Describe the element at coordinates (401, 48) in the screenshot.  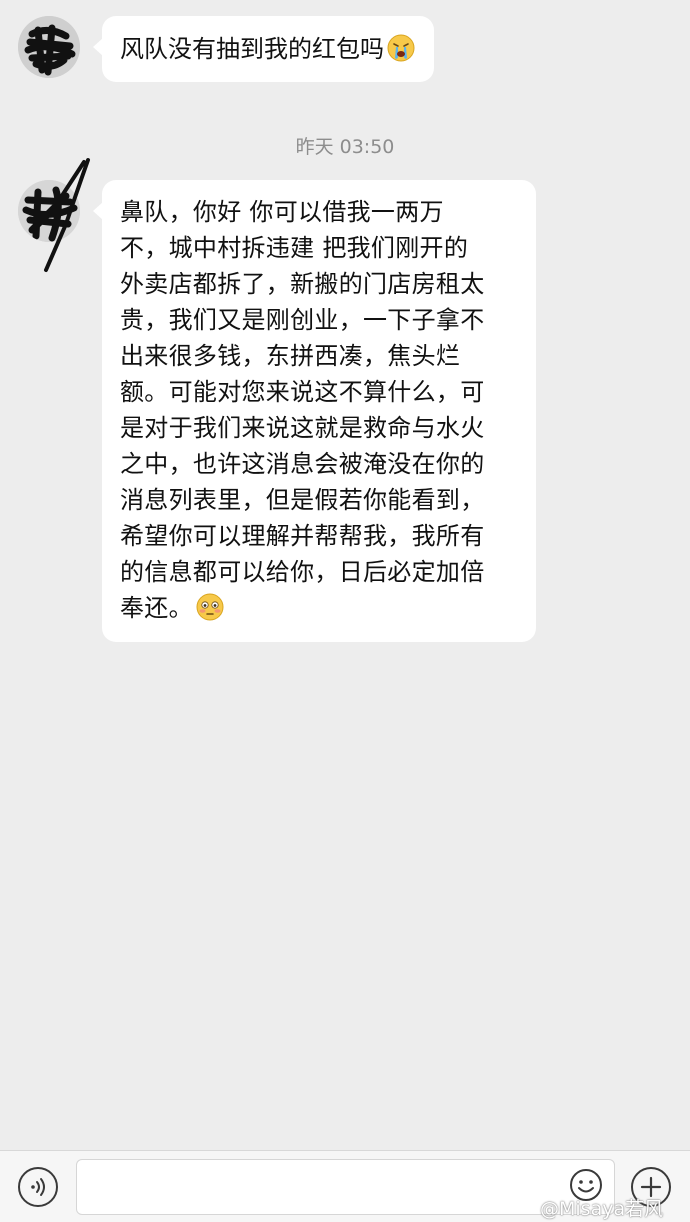
I see `crying-face-emoji` at that location.